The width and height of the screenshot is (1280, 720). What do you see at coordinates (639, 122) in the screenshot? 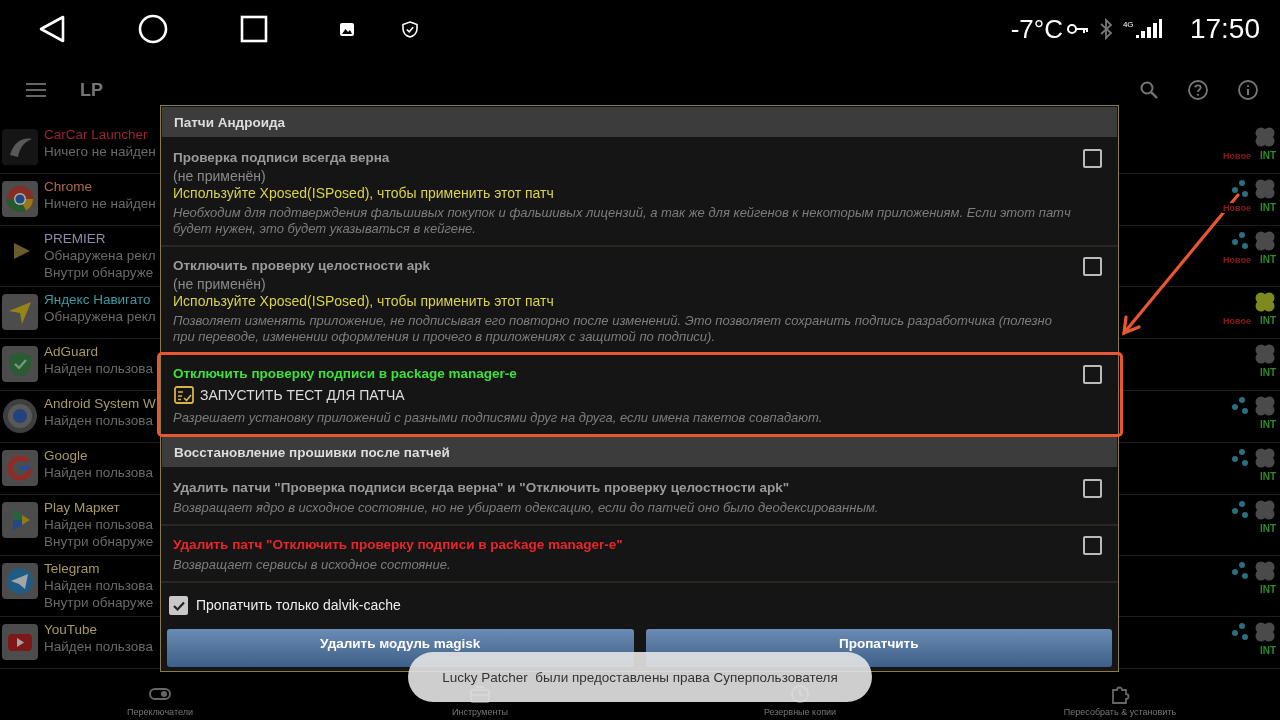
I see `section-header: Патчи Андроида` at bounding box center [639, 122].